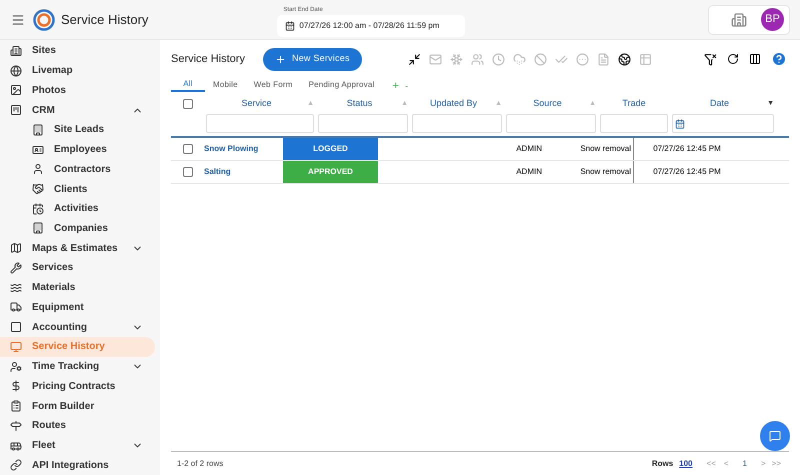 The width and height of the screenshot is (800, 475). What do you see at coordinates (77, 90) in the screenshot?
I see `sidebar-item: Photos` at bounding box center [77, 90].